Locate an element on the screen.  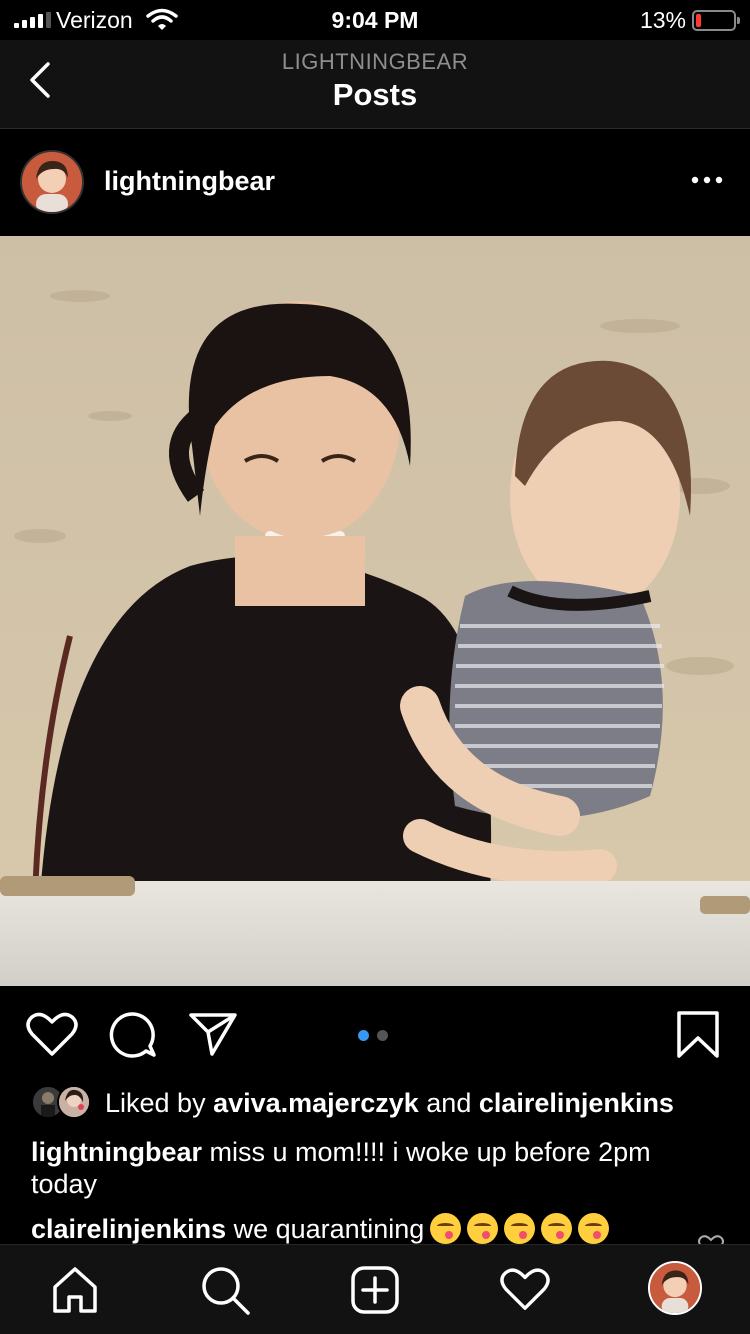
nav-header: LIGHTNINGBEAR Posts is located at coordinates (375, 84).